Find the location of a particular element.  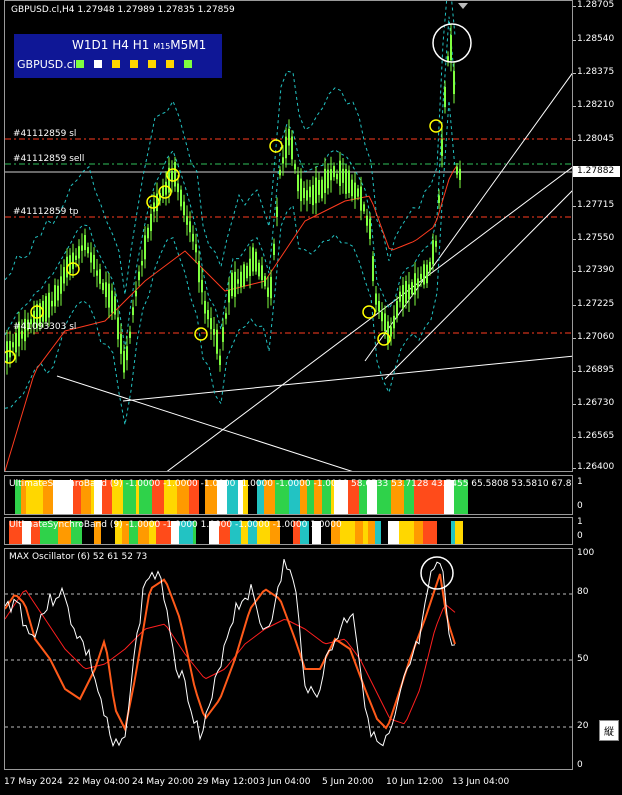

price-label: 1.27390 is located at coordinates (596, 270).